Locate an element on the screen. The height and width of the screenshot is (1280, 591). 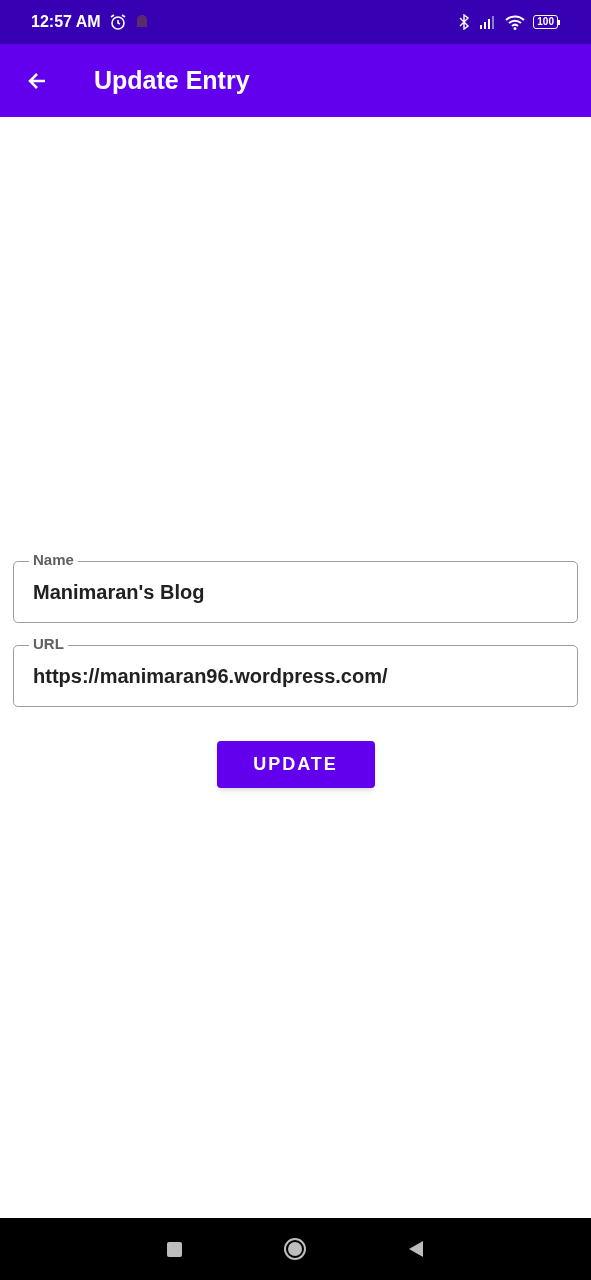
battery-indicator: 100 is located at coordinates (546, 22).